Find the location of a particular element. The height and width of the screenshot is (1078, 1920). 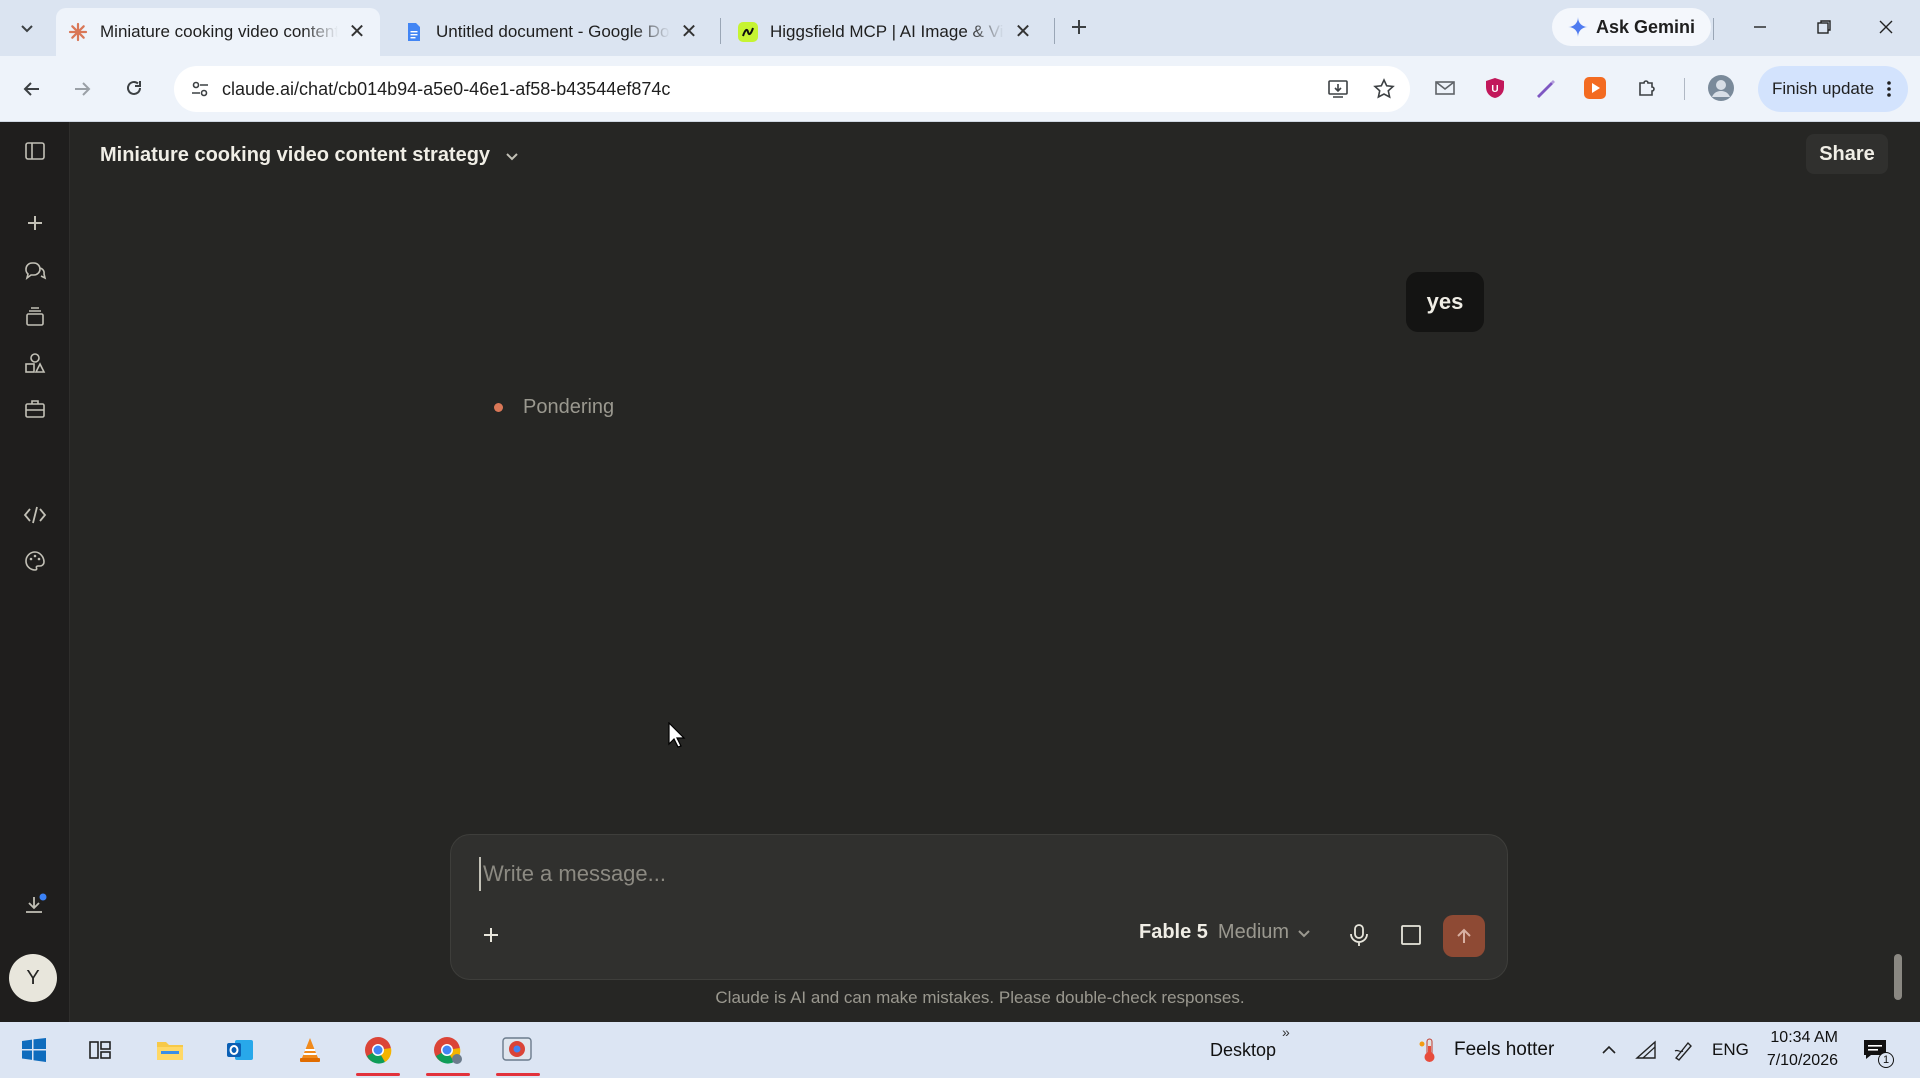

play-extension-icon is located at coordinates (1595, 88).